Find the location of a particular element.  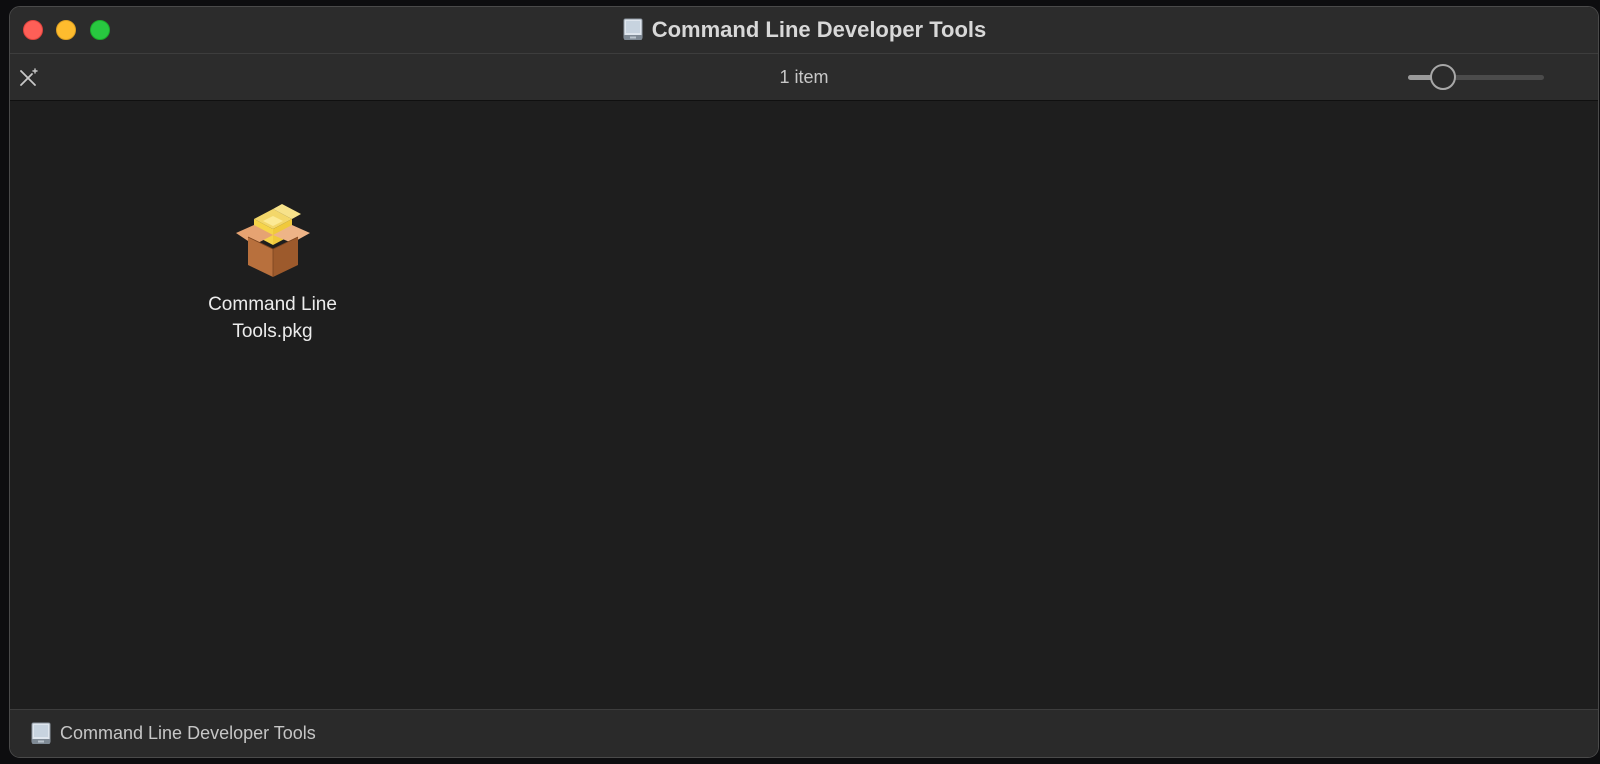

item-count: 1 item is located at coordinates (804, 77).